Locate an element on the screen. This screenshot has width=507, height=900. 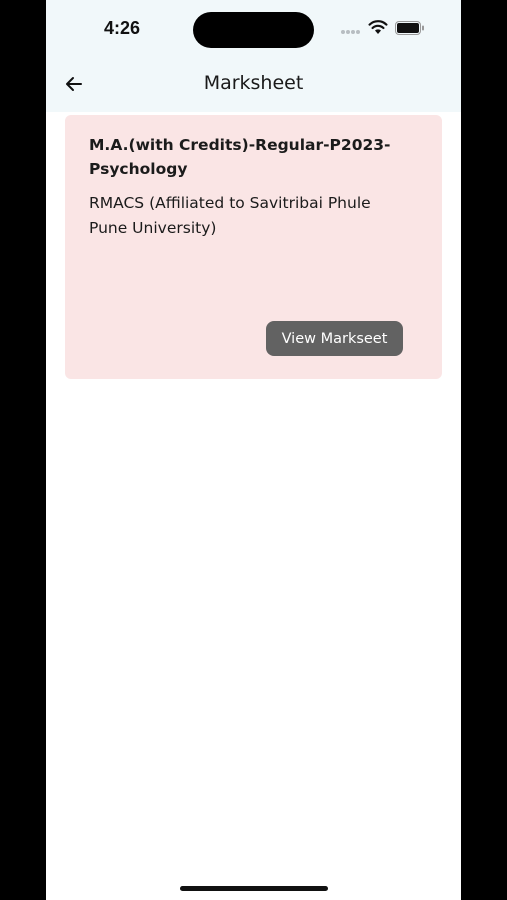
status-time: 4:26 is located at coordinates (122, 28).